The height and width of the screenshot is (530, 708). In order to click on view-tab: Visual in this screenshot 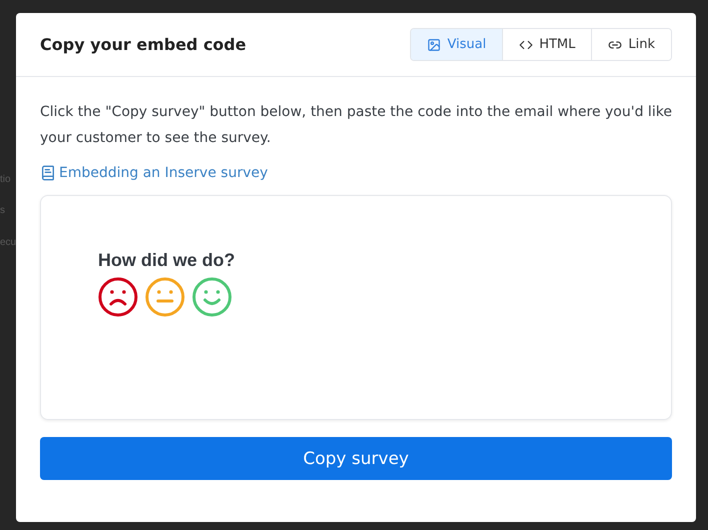, I will do `click(456, 44)`.